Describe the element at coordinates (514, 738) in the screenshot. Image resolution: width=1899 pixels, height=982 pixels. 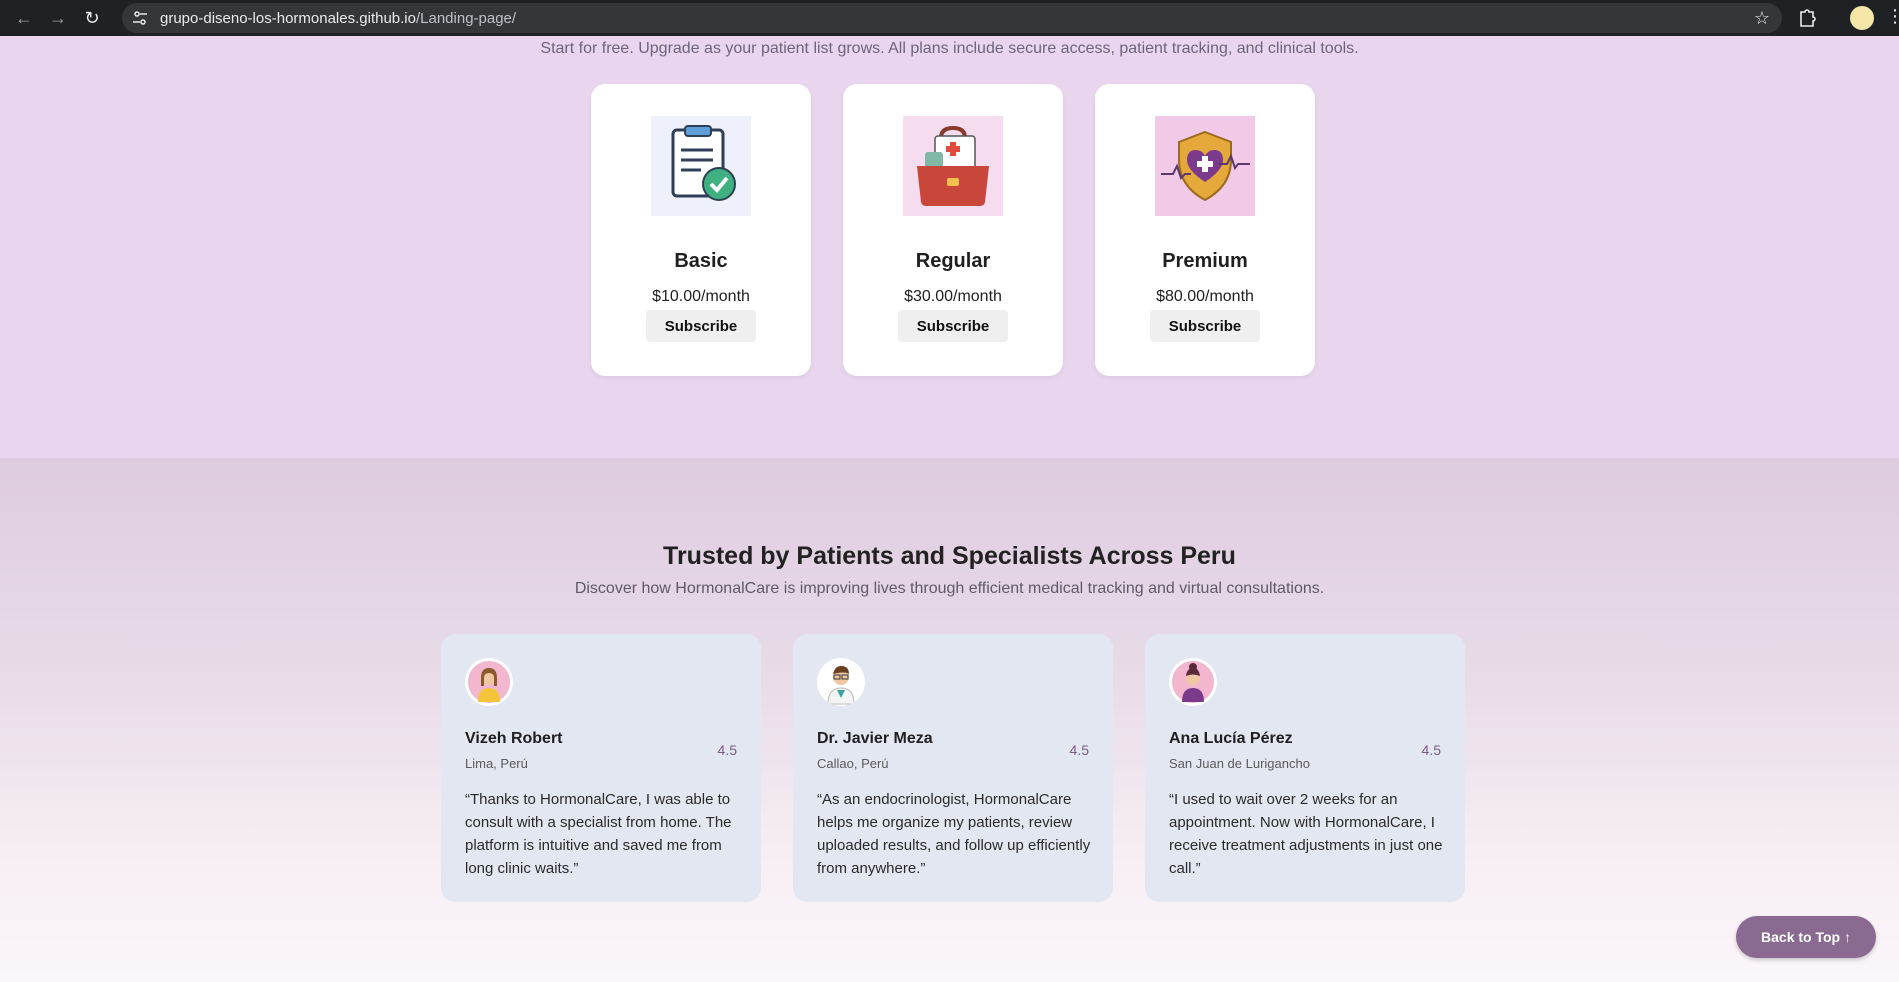
I see `reviewer-name: Vizeh Robert` at that location.